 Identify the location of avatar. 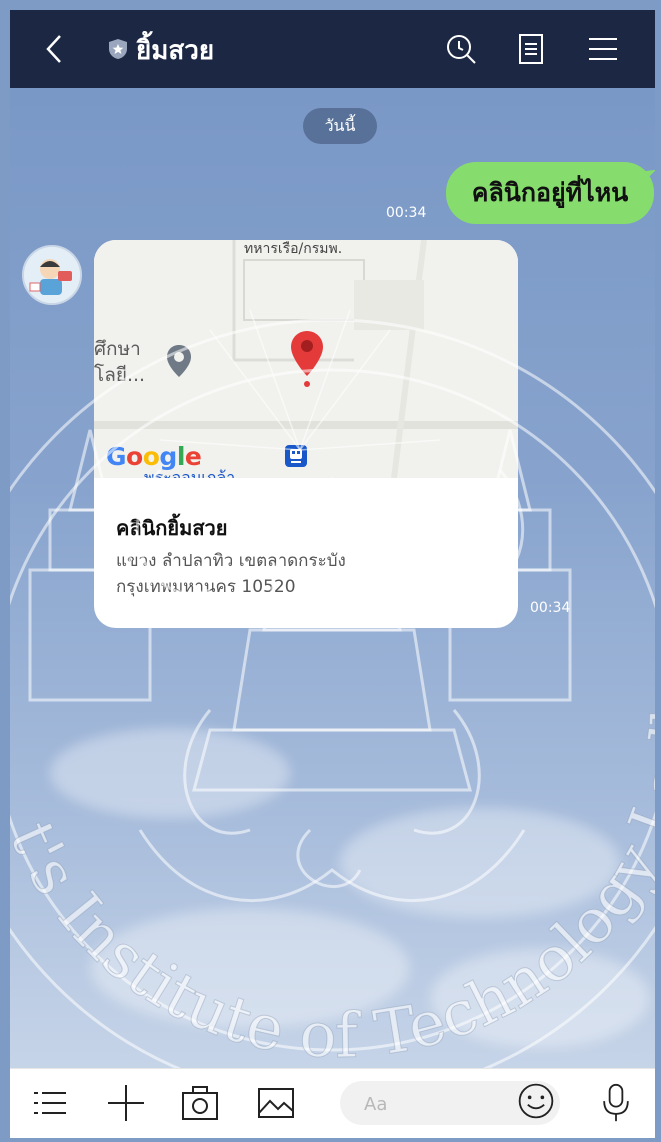
(52, 275).